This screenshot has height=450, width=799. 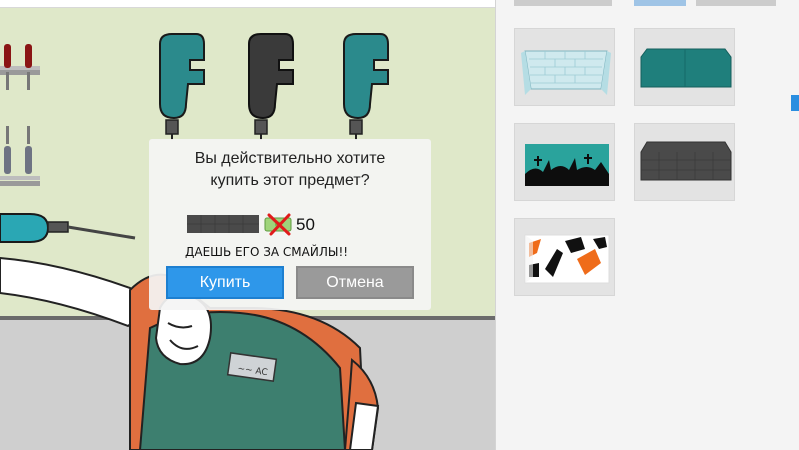 What do you see at coordinates (278, 224) in the screenshot?
I see `cash-crossed-icon` at bounding box center [278, 224].